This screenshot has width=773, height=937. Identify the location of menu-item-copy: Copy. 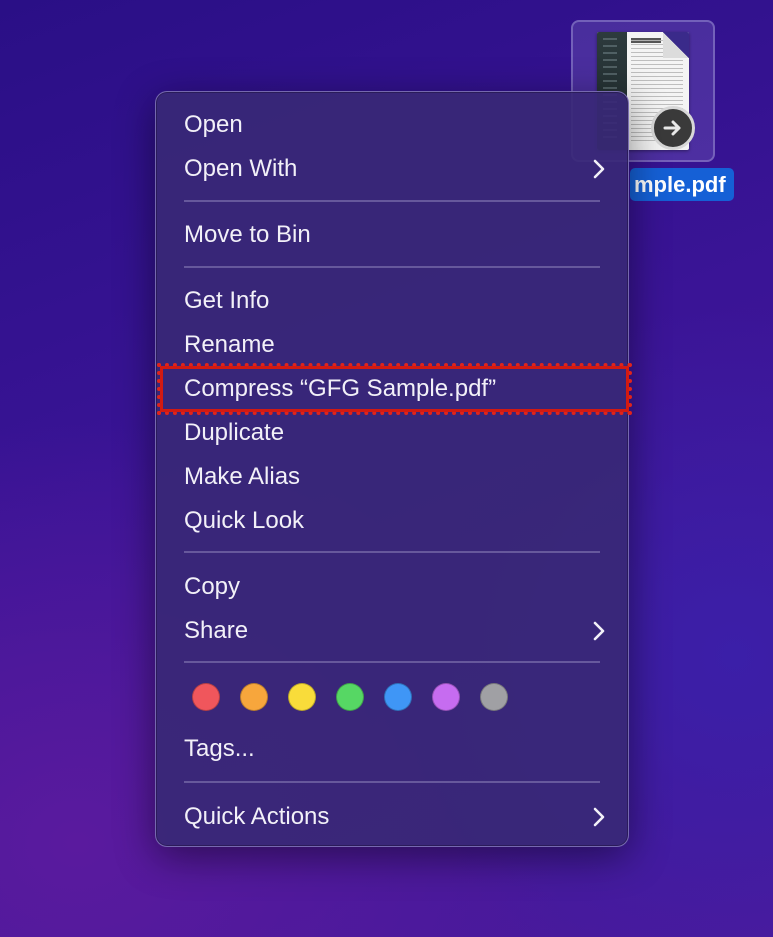
(395, 587).